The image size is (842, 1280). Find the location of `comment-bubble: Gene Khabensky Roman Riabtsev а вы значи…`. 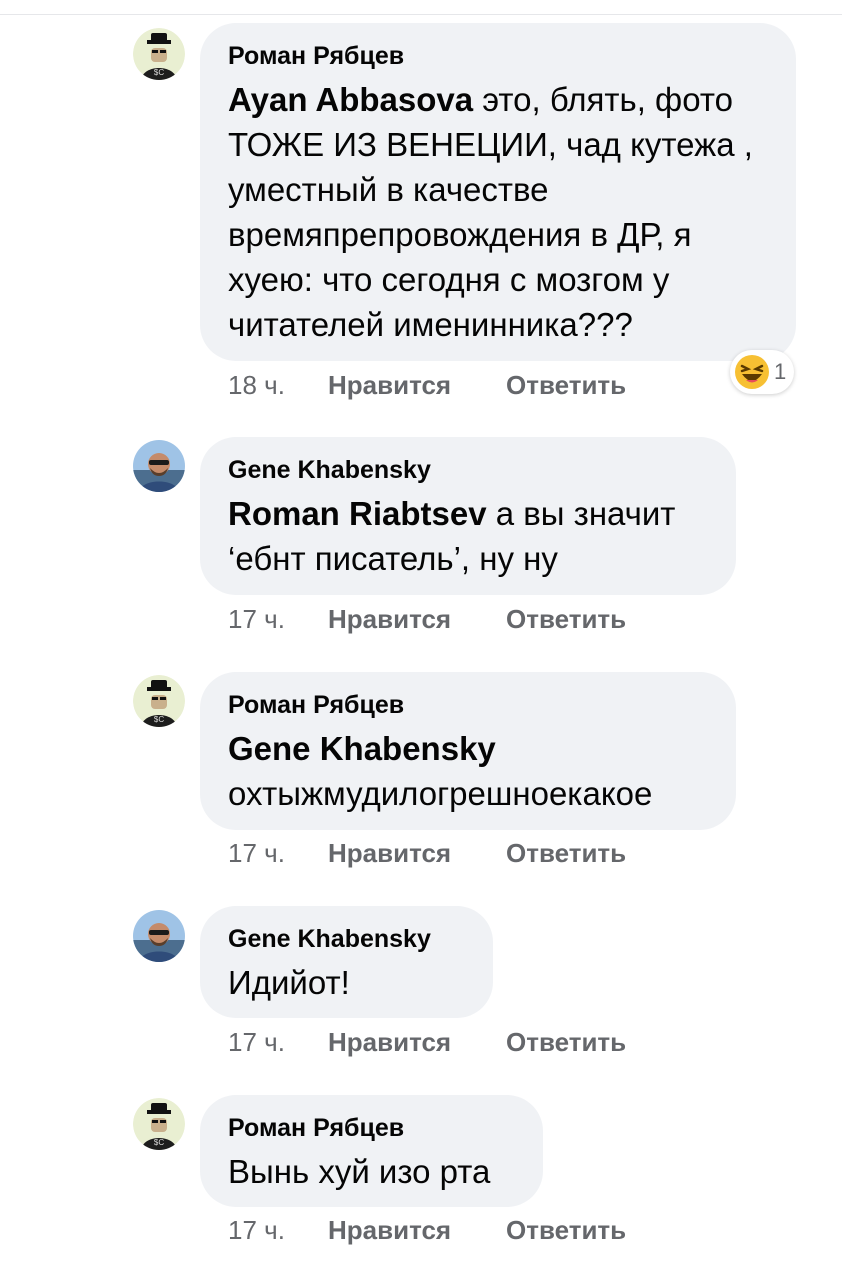

comment-bubble: Gene Khabensky Roman Riabtsev а вы значи… is located at coordinates (468, 516).